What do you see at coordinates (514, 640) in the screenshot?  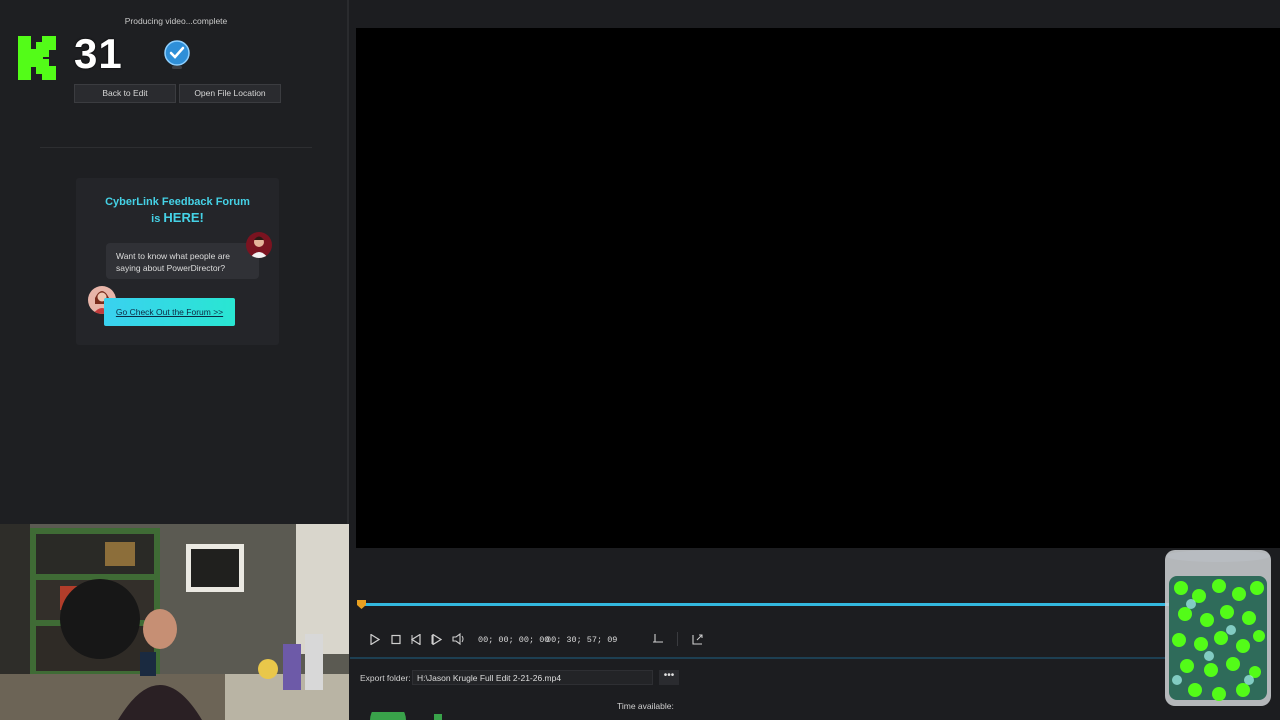 I see `current-timecode: 00; 00; 00; 00` at bounding box center [514, 640].